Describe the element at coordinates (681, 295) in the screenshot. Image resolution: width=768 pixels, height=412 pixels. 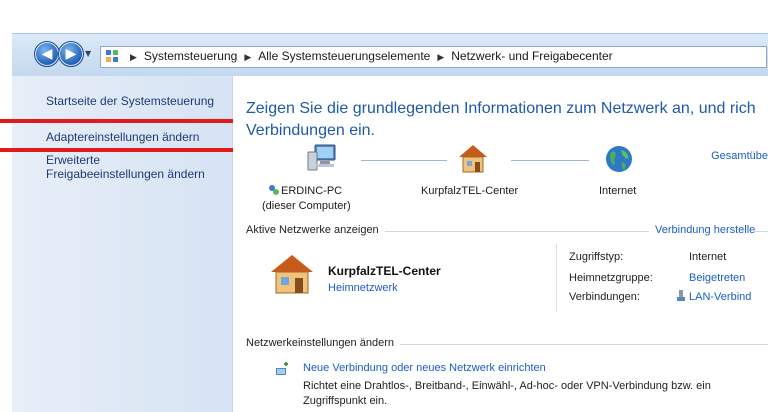
I see `lan-connection-icon` at that location.